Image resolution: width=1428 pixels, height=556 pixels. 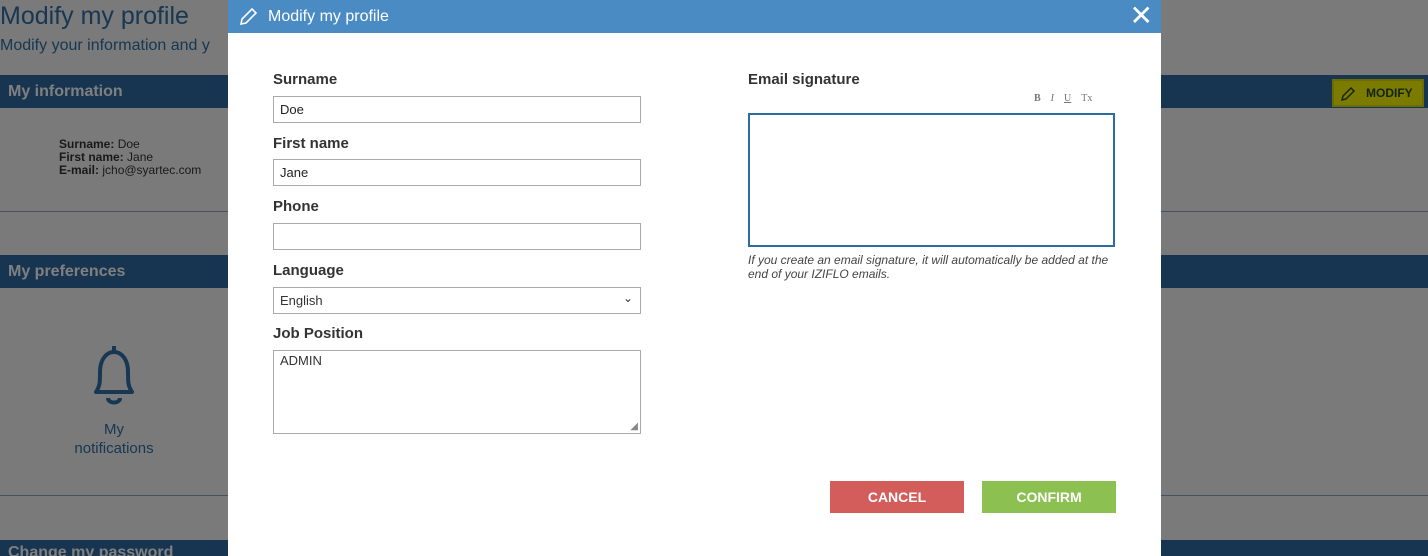 I want to click on phone-input, so click(x=457, y=236).